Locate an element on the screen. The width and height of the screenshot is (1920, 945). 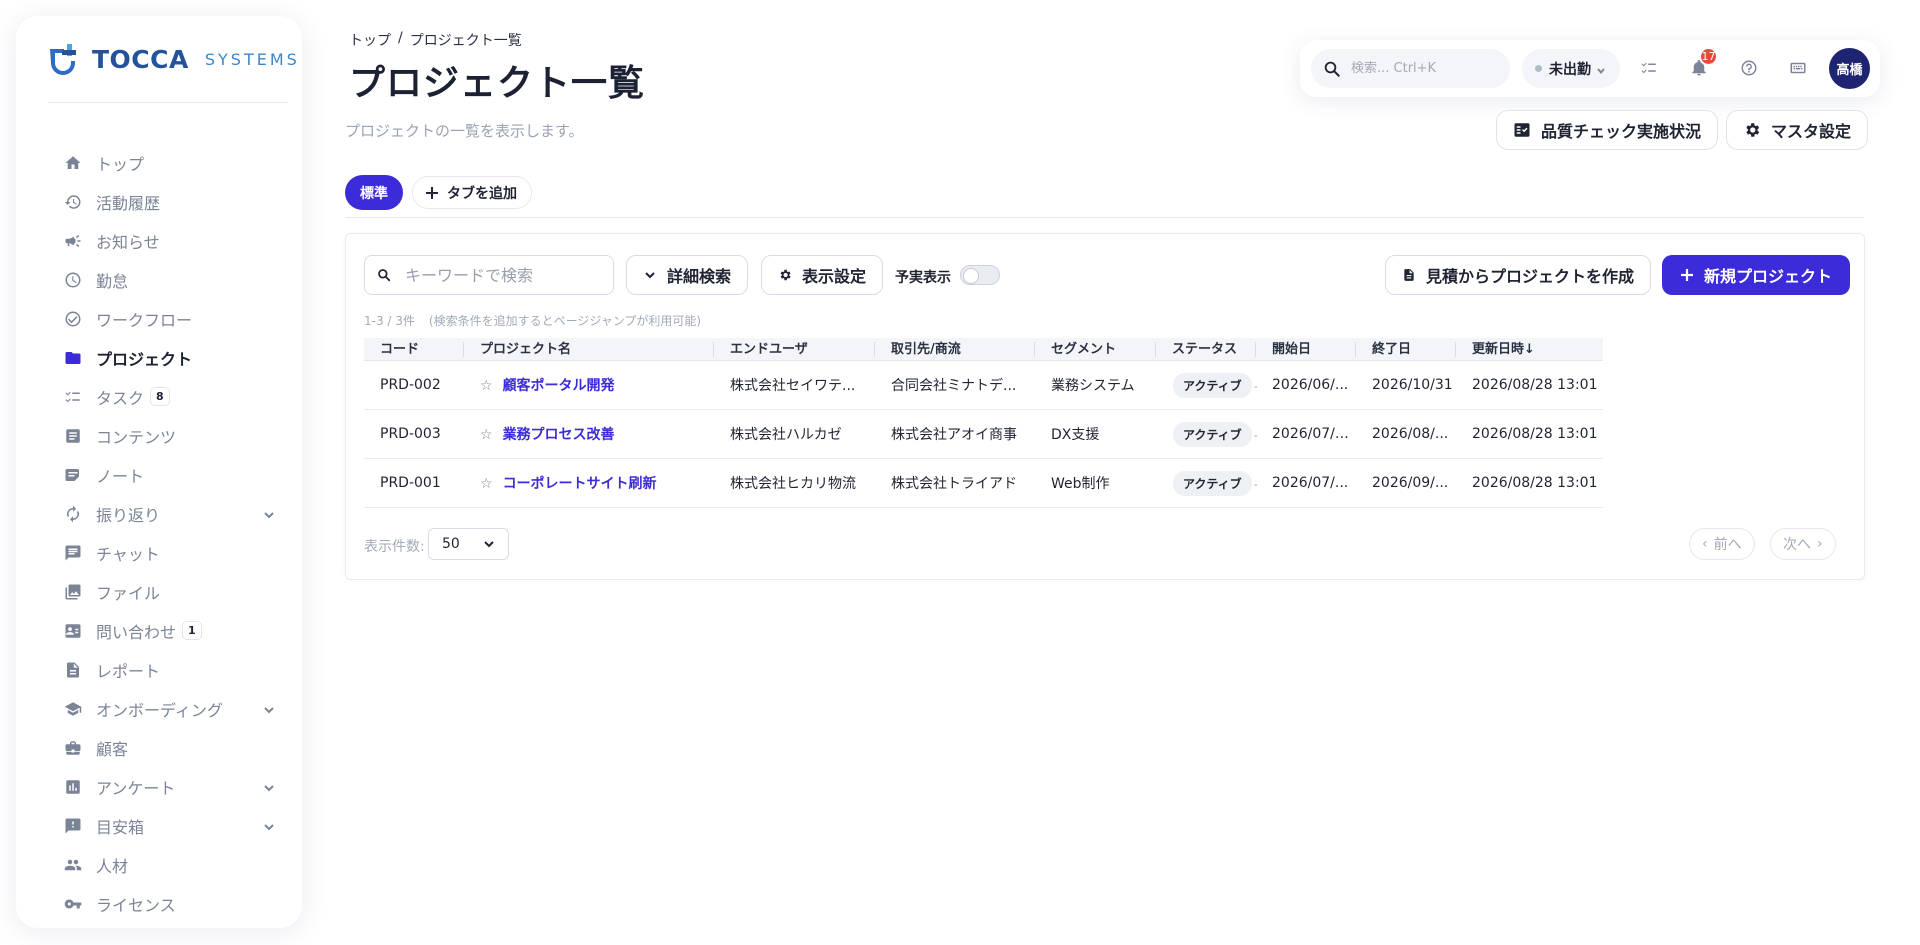
column-header: セグメント is located at coordinates (1095, 349).